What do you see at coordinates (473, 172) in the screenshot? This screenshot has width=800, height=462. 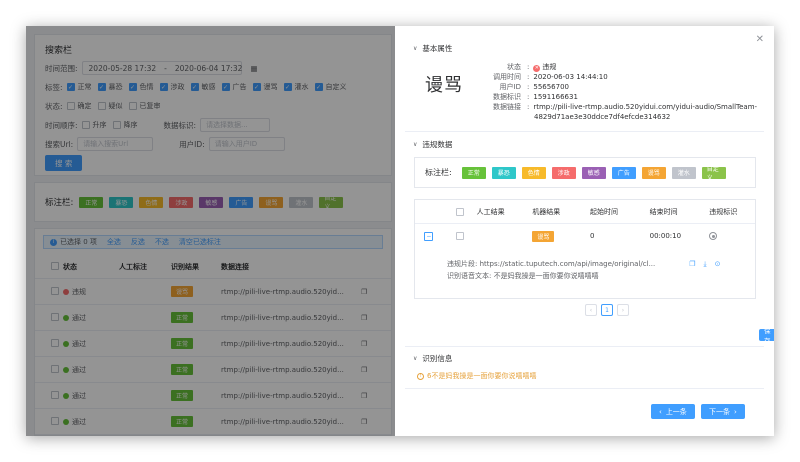 I see `label-tag: 正常` at bounding box center [473, 172].